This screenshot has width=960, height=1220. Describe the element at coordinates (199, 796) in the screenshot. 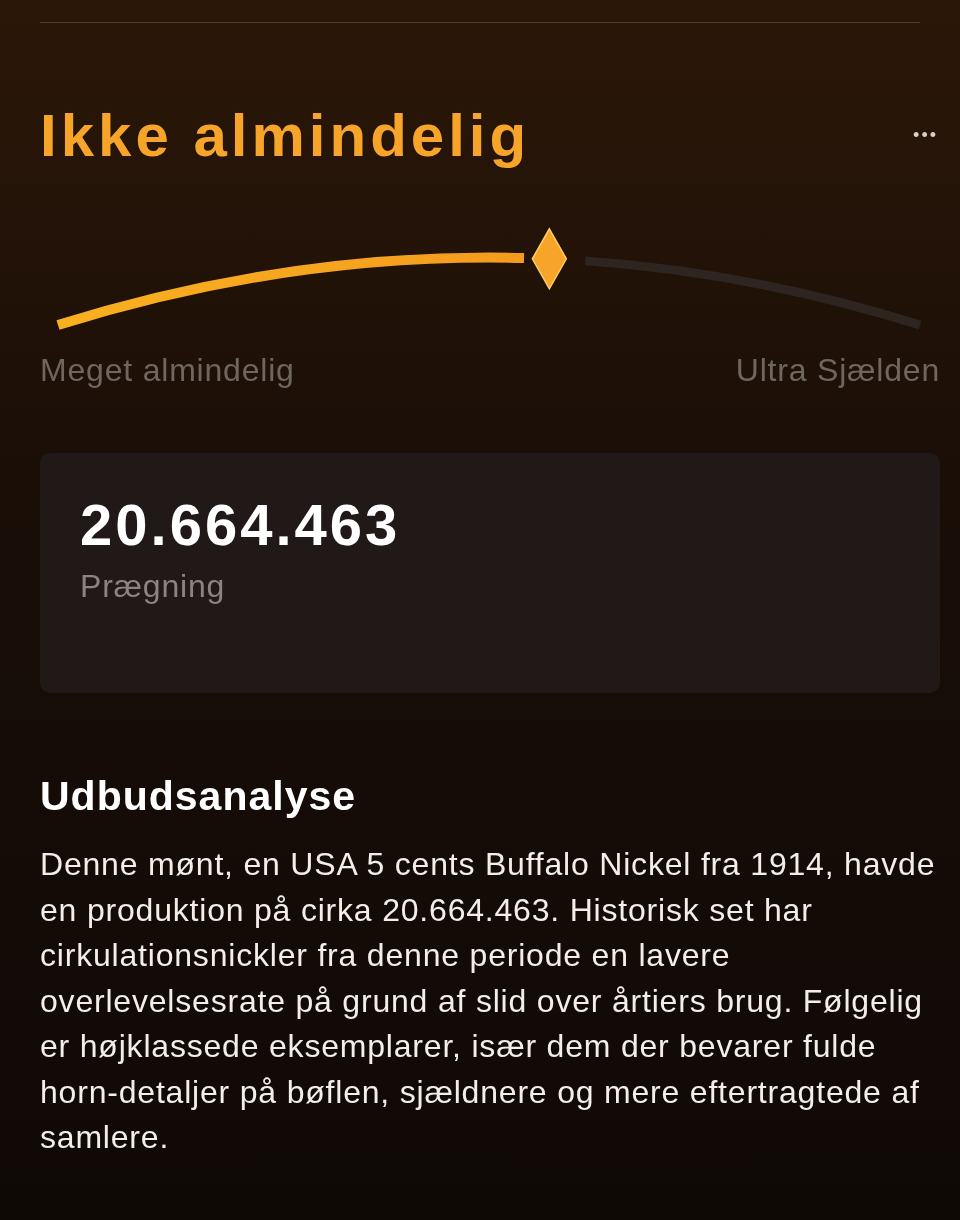

I see `section-heading: Udbudsanalyse` at that location.